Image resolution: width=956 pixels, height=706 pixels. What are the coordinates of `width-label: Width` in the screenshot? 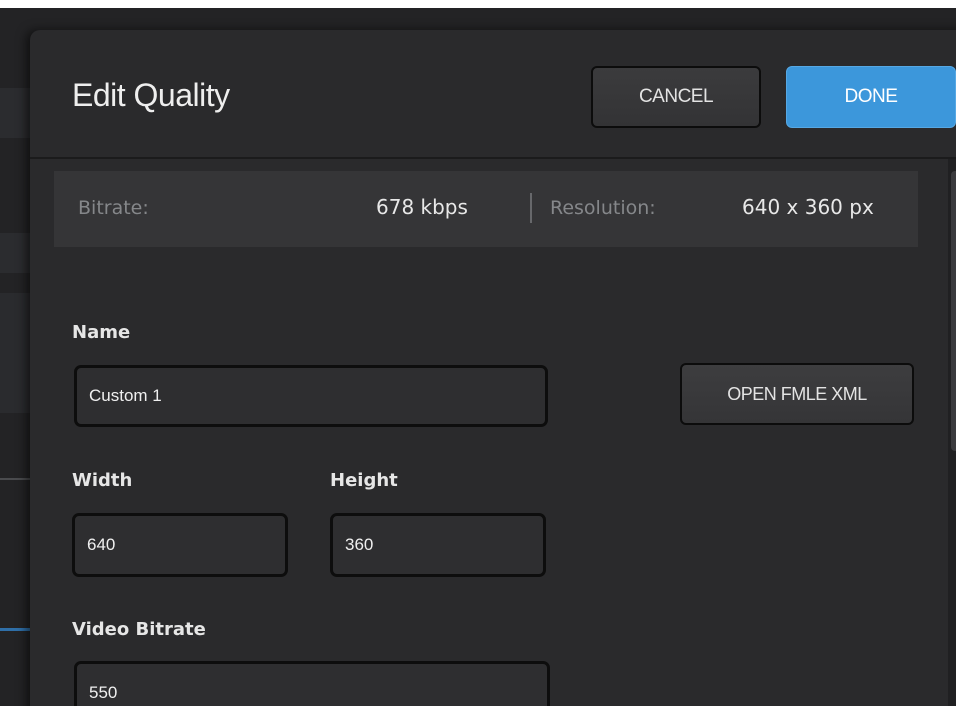 It's located at (102, 480).